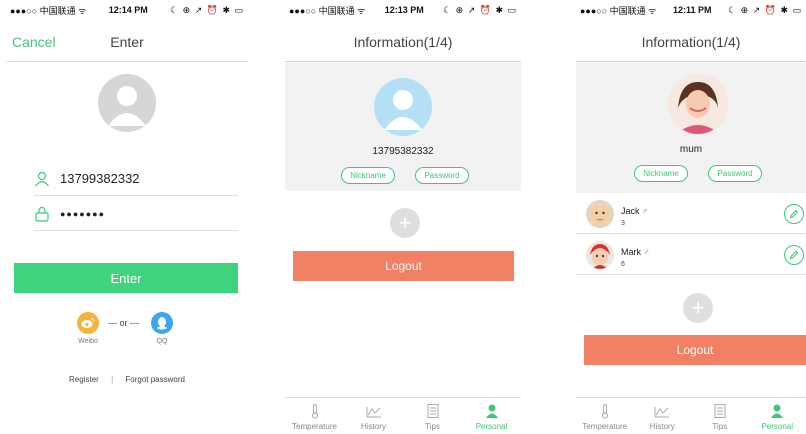  Describe the element at coordinates (162, 341) in the screenshot. I see `qq-label: QQ` at that location.